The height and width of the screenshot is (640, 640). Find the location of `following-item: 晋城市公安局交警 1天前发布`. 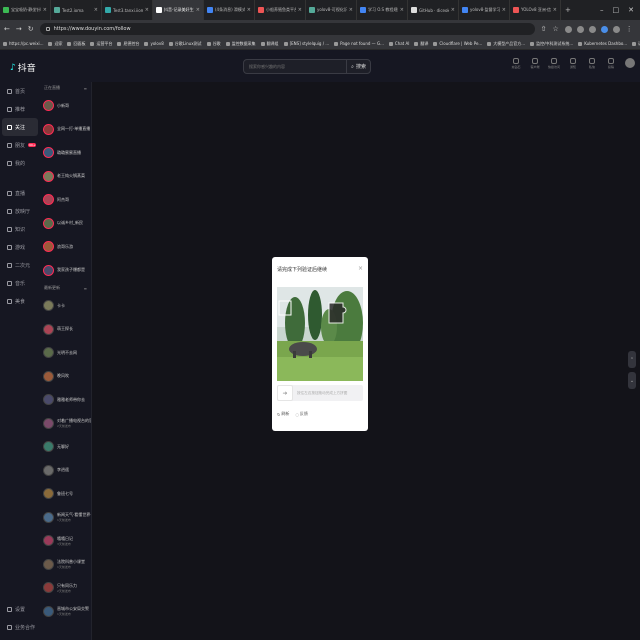

following-item: 晋城市公安局交警 1天前发布 is located at coordinates (65, 612).